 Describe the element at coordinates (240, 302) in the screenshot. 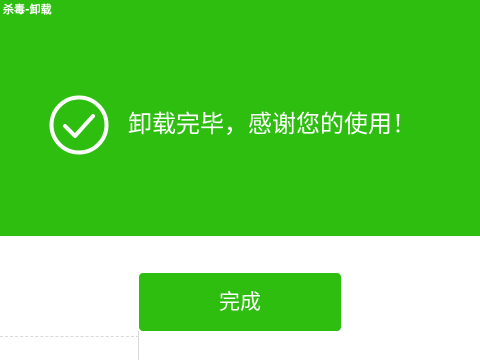

I see `done-button: 完成` at that location.